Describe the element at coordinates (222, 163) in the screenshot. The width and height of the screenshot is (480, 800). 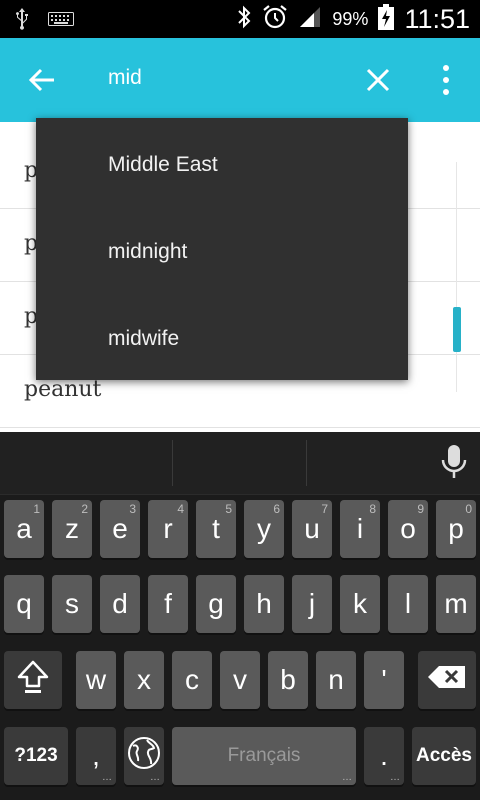
I see `suggestion-item: Middle East` at that location.